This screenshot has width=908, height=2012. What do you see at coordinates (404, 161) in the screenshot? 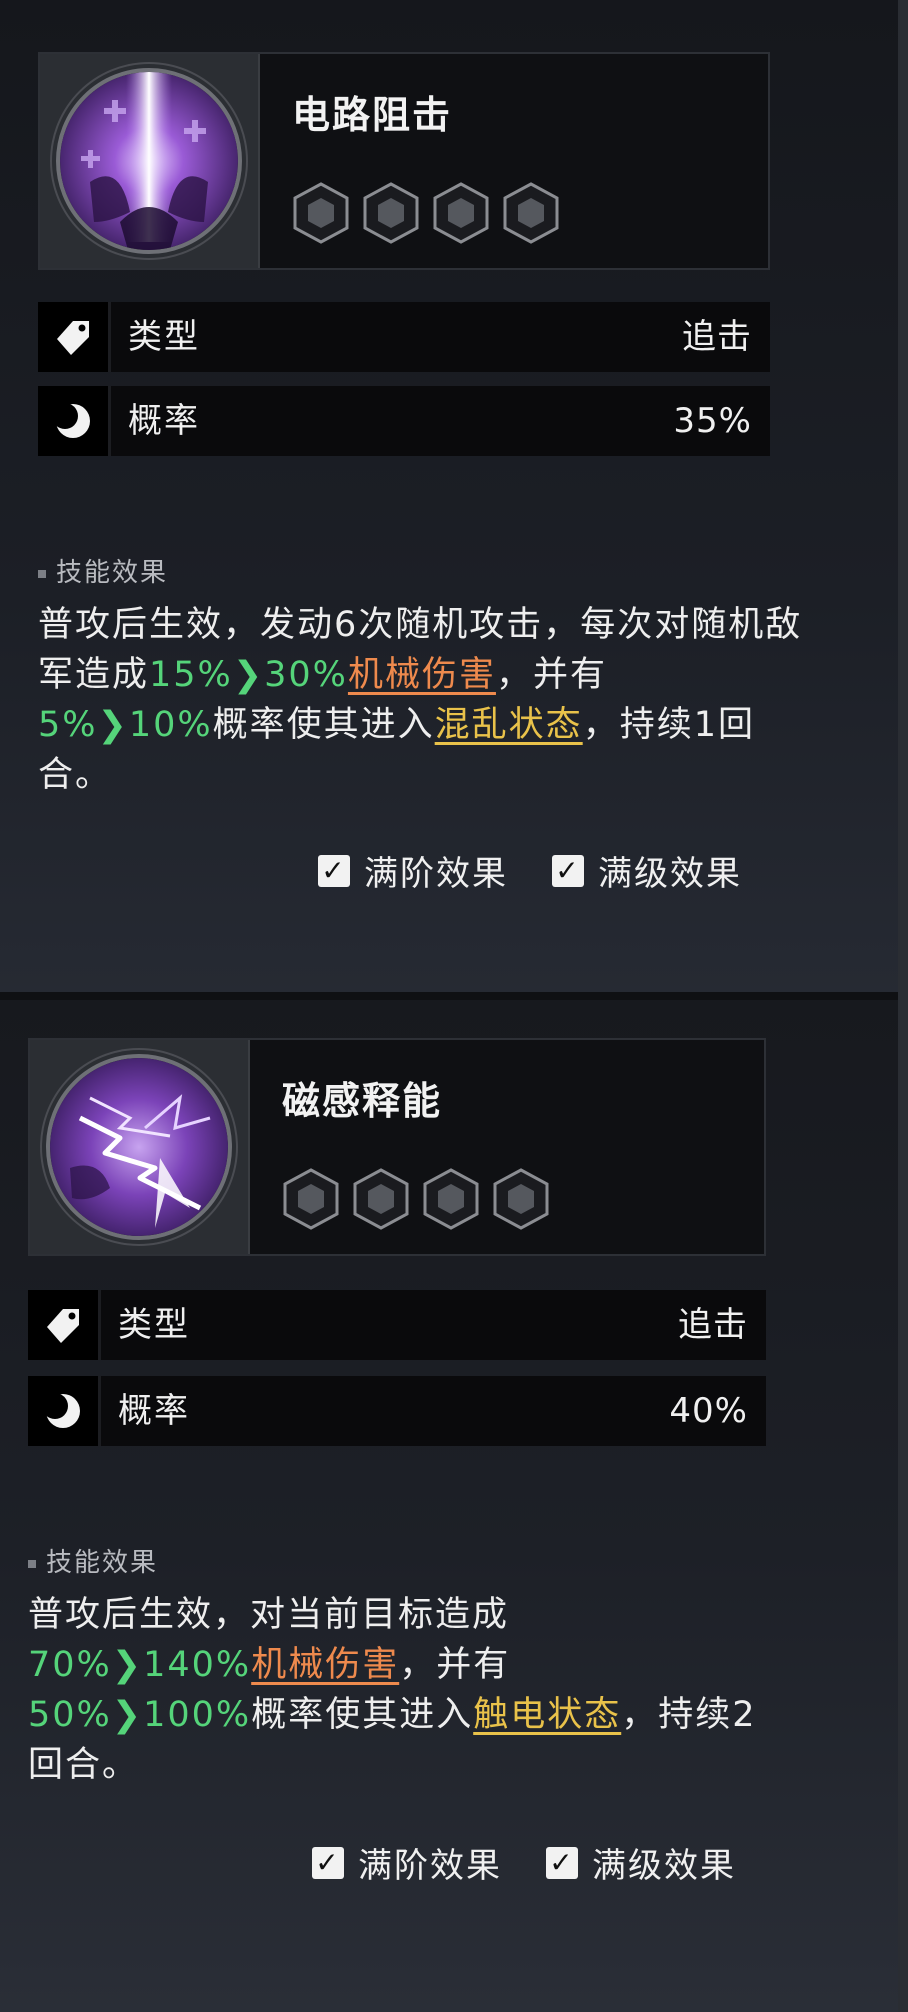
I see `skill-header: 电路阻击` at bounding box center [404, 161].